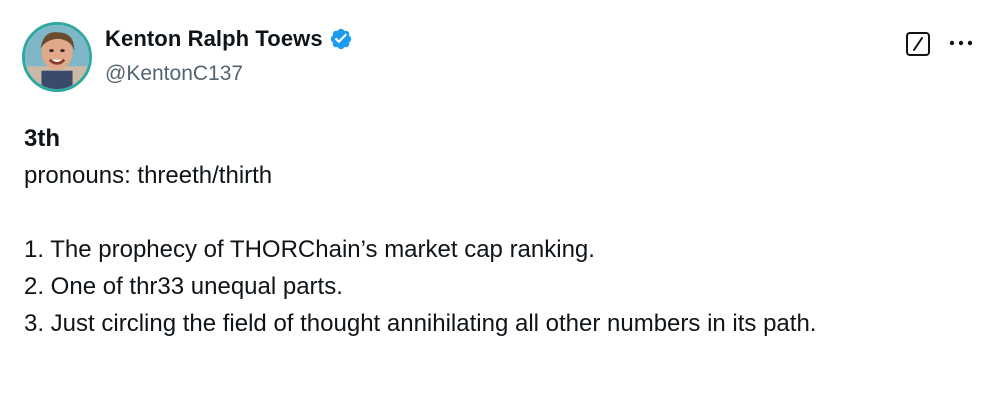 The image size is (1000, 412). I want to click on author-name-row: Kenton Ralph Toews, so click(229, 39).